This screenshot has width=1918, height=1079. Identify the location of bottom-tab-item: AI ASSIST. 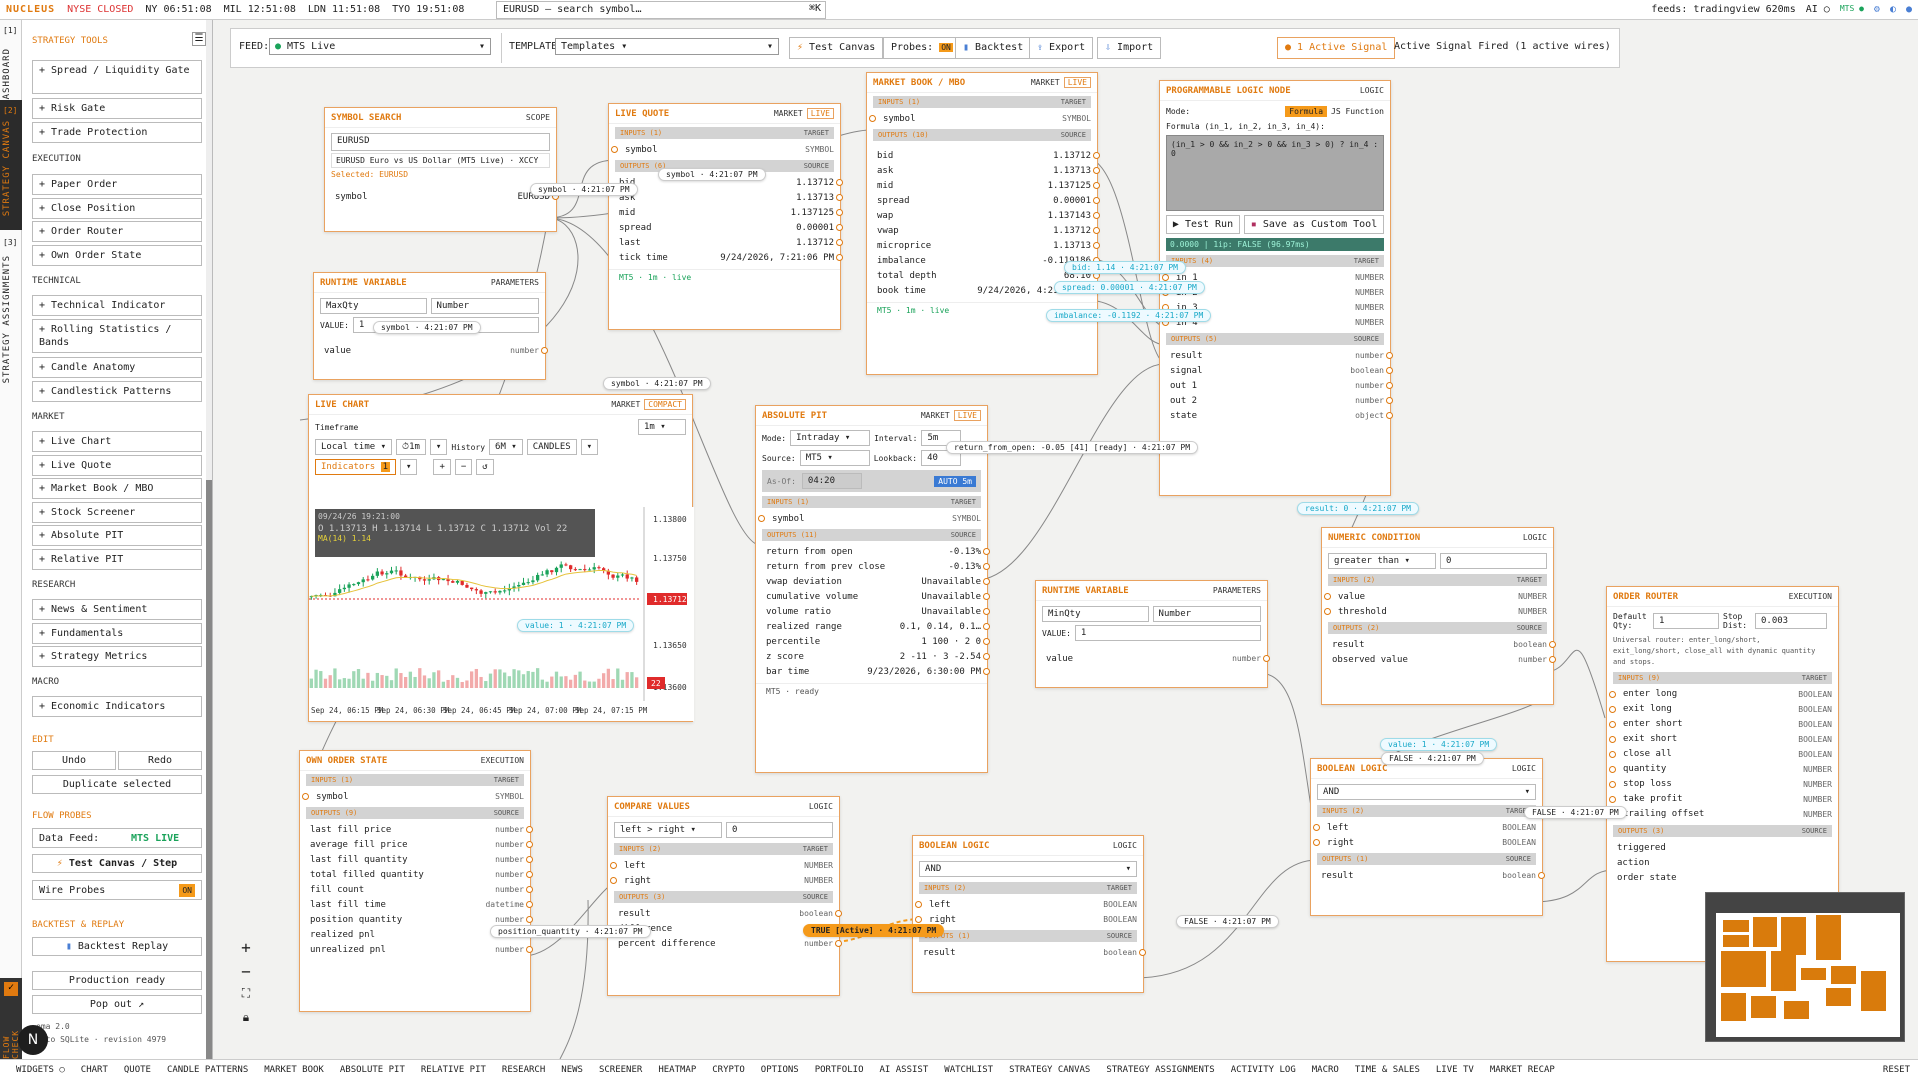
(904, 1070).